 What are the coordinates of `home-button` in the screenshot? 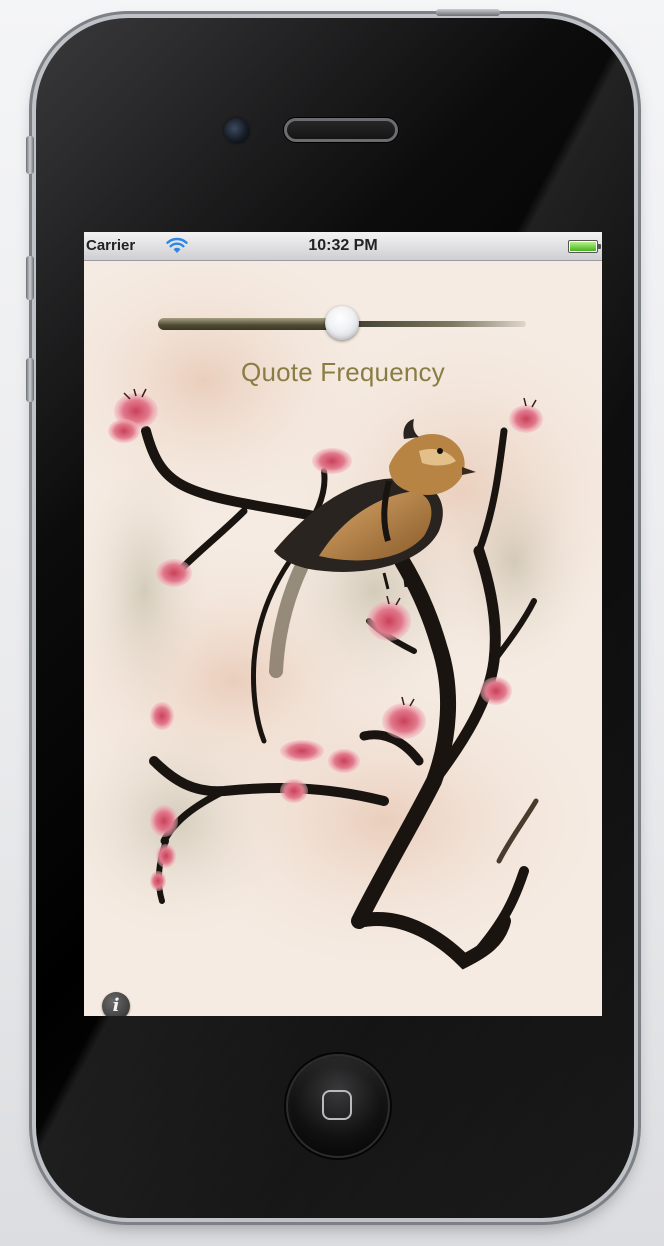 It's located at (338, 1106).